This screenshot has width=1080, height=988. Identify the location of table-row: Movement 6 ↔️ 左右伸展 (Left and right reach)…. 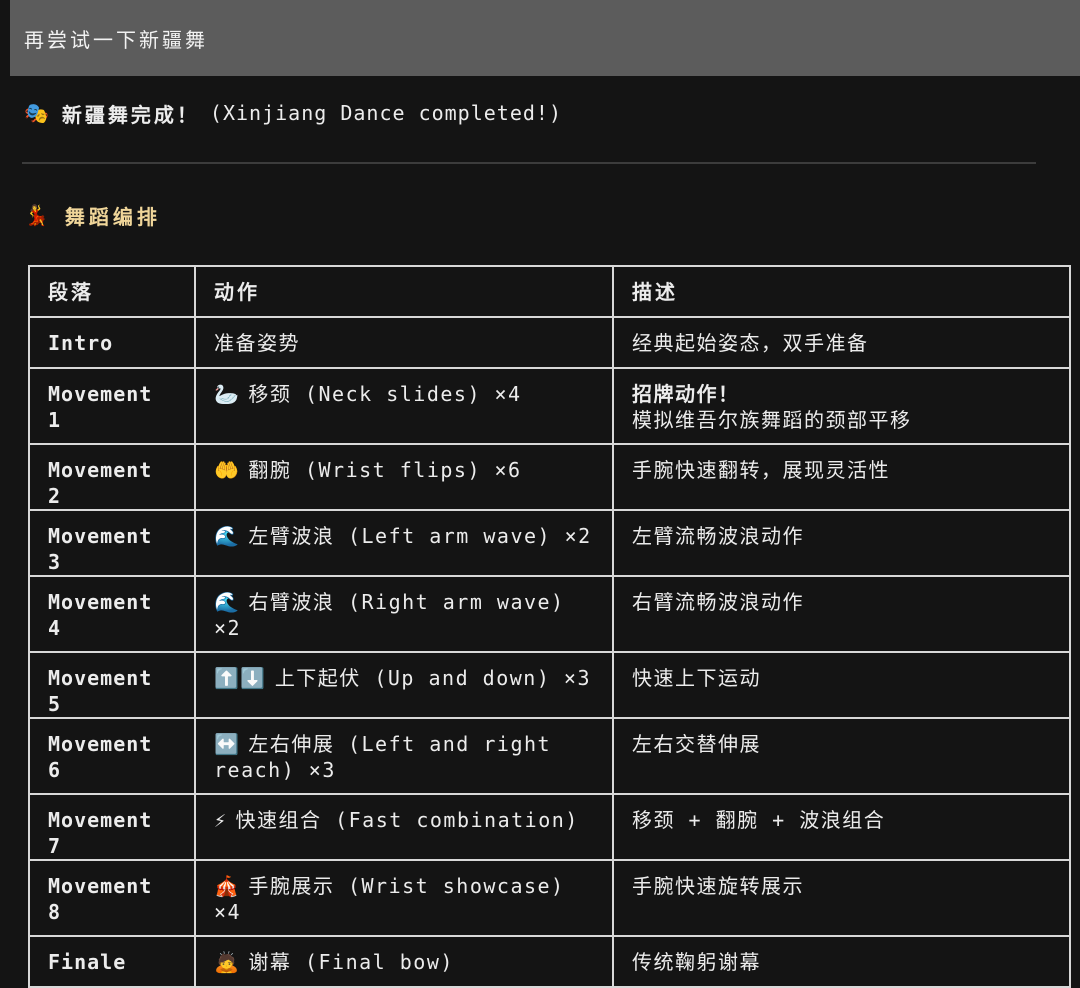
(549, 756).